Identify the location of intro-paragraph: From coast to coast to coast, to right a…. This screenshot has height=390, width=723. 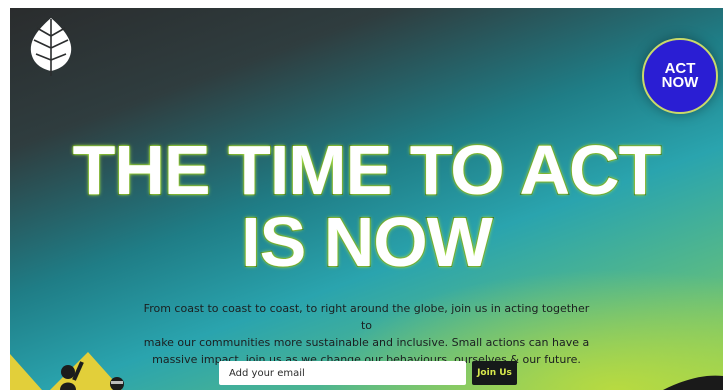
(366, 334).